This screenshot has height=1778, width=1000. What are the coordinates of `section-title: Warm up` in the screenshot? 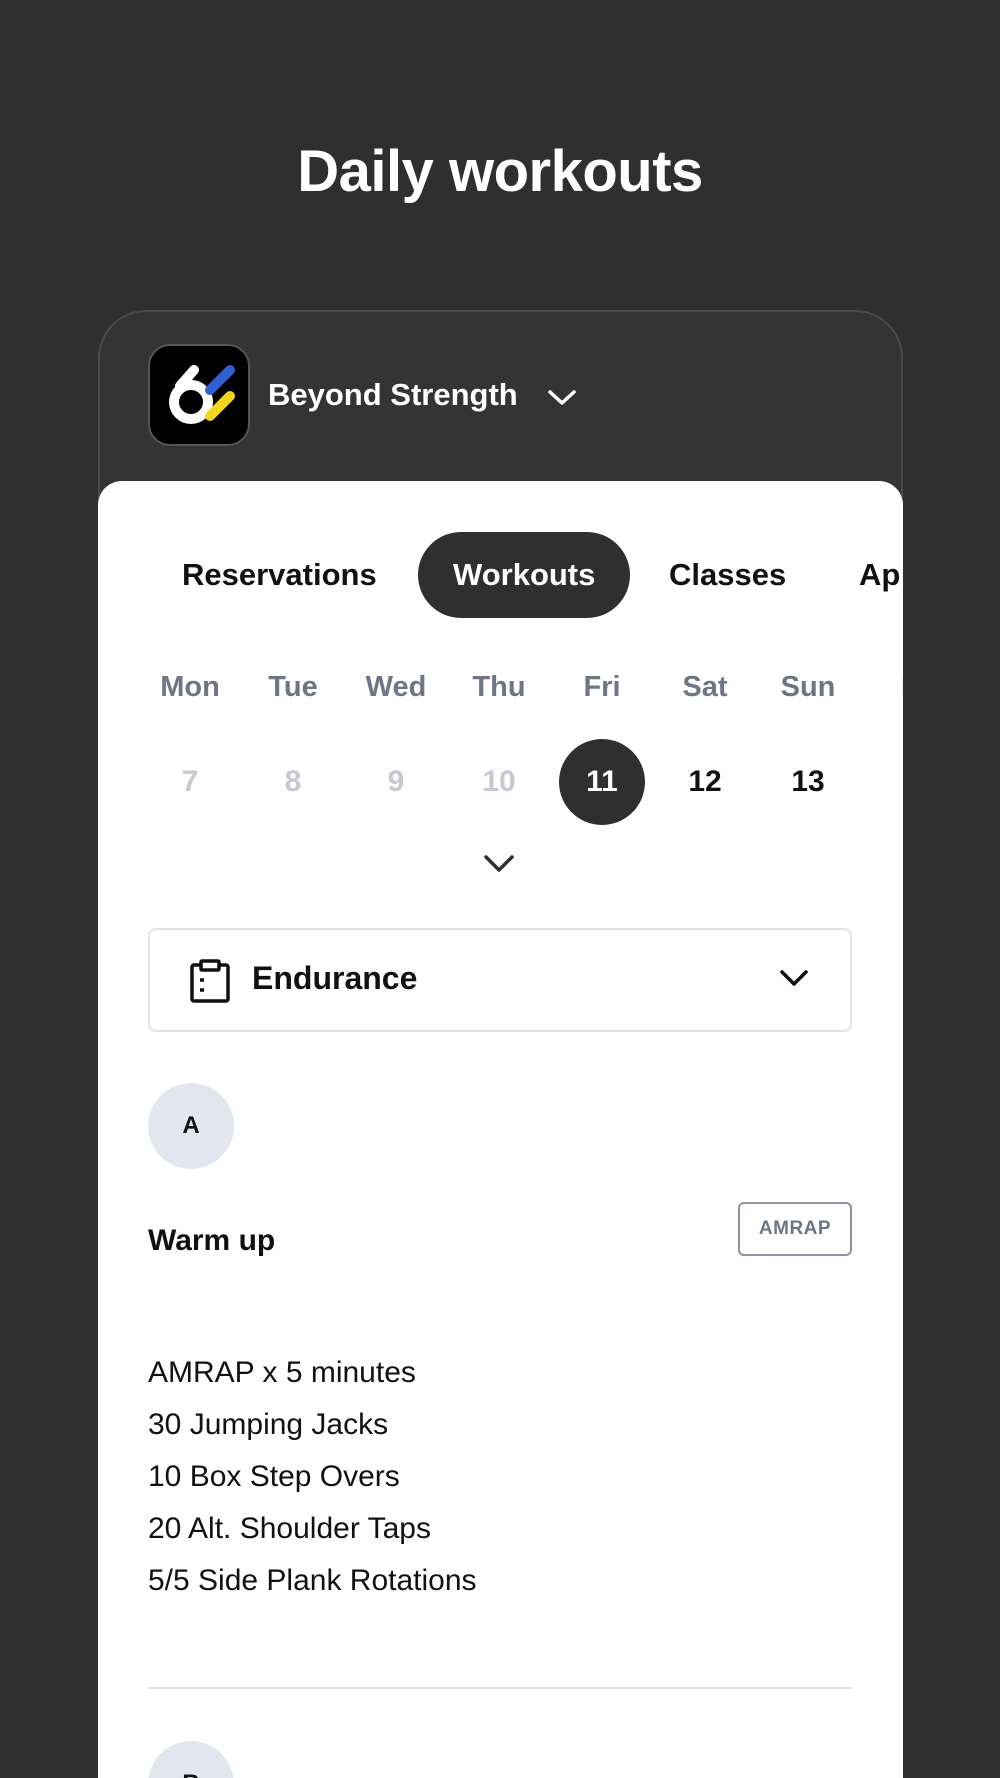 It's located at (212, 1240).